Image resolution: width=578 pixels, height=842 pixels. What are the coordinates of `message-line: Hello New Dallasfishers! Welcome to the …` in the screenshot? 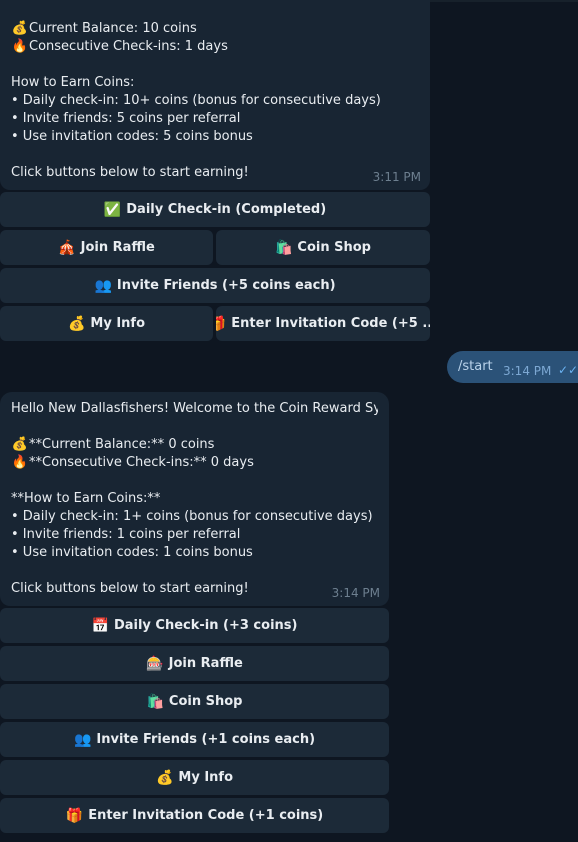 It's located at (194, 408).